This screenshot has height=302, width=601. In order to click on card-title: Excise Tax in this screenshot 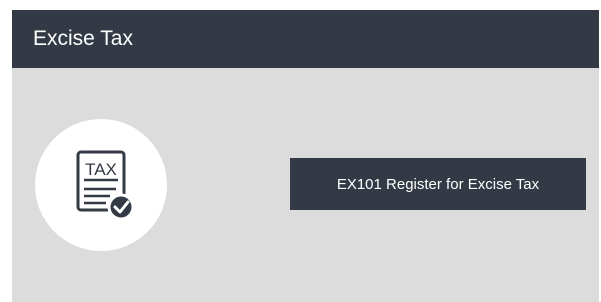, I will do `click(83, 38)`.